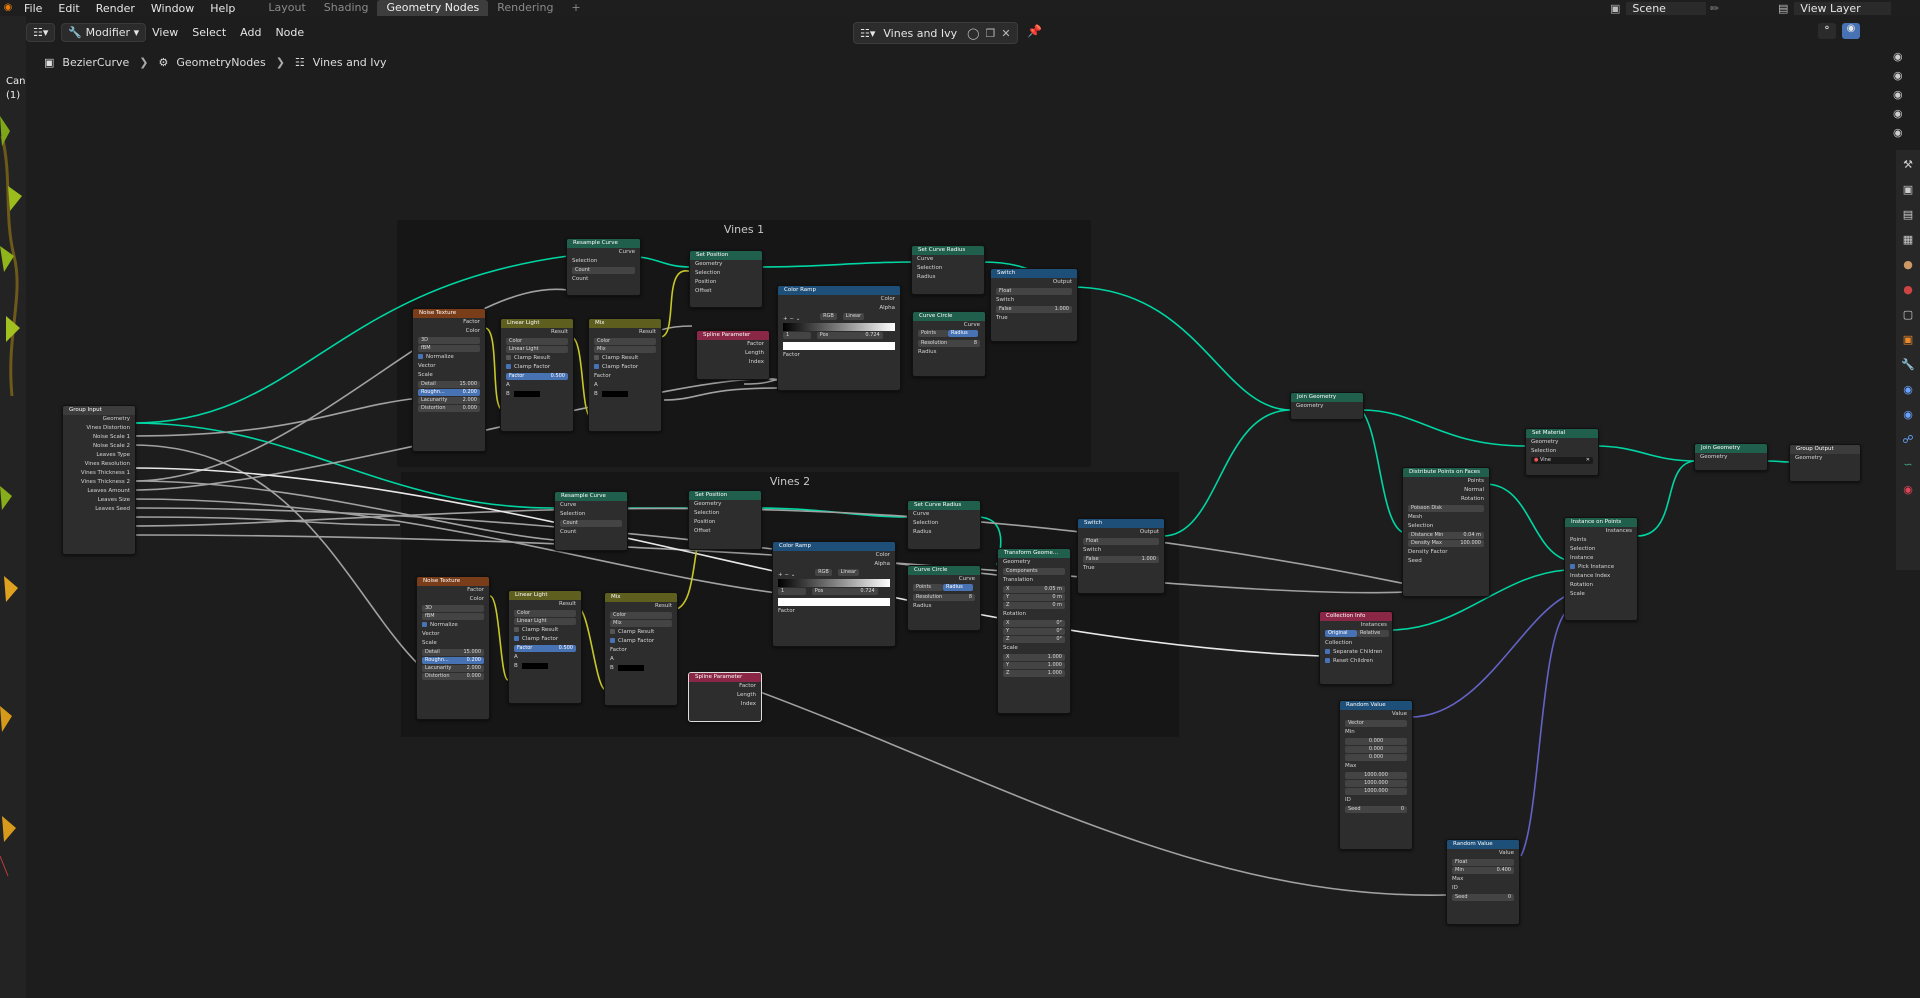 The height and width of the screenshot is (998, 1920). What do you see at coordinates (1446, 490) in the screenshot?
I see `socket-normal: Normal` at bounding box center [1446, 490].